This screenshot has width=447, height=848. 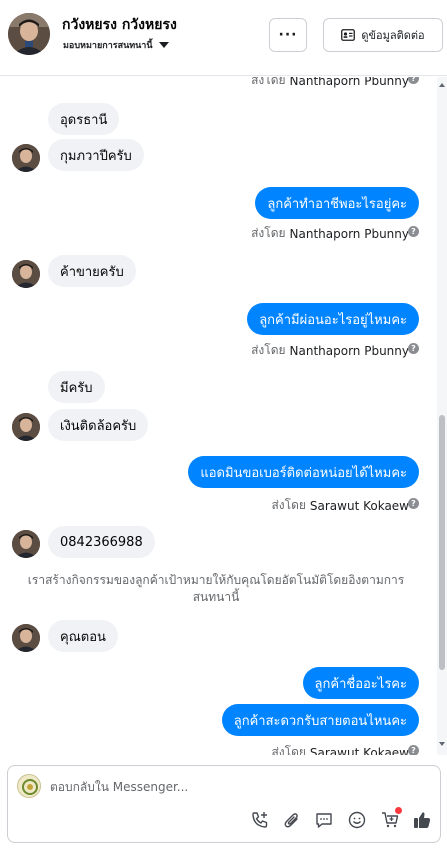 I want to click on assign-conversation-dropdown: มอบหมายการสนทนานี้, so click(x=116, y=45).